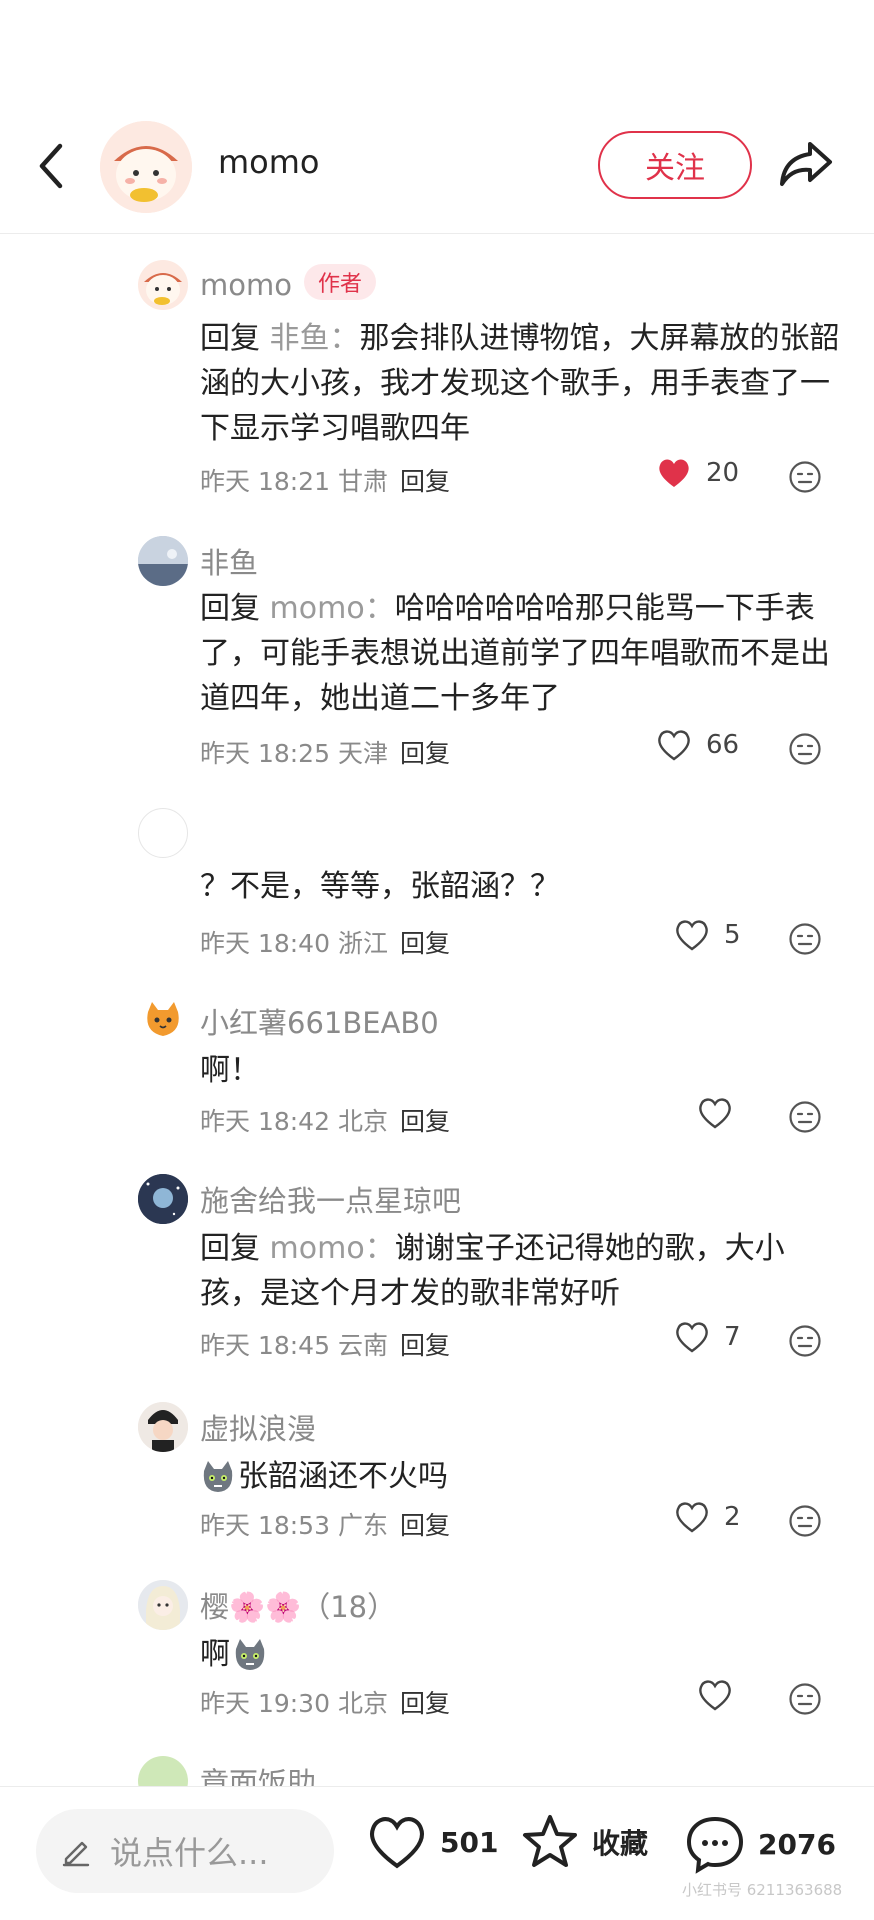  I want to click on like-button: 5, so click(707, 935).